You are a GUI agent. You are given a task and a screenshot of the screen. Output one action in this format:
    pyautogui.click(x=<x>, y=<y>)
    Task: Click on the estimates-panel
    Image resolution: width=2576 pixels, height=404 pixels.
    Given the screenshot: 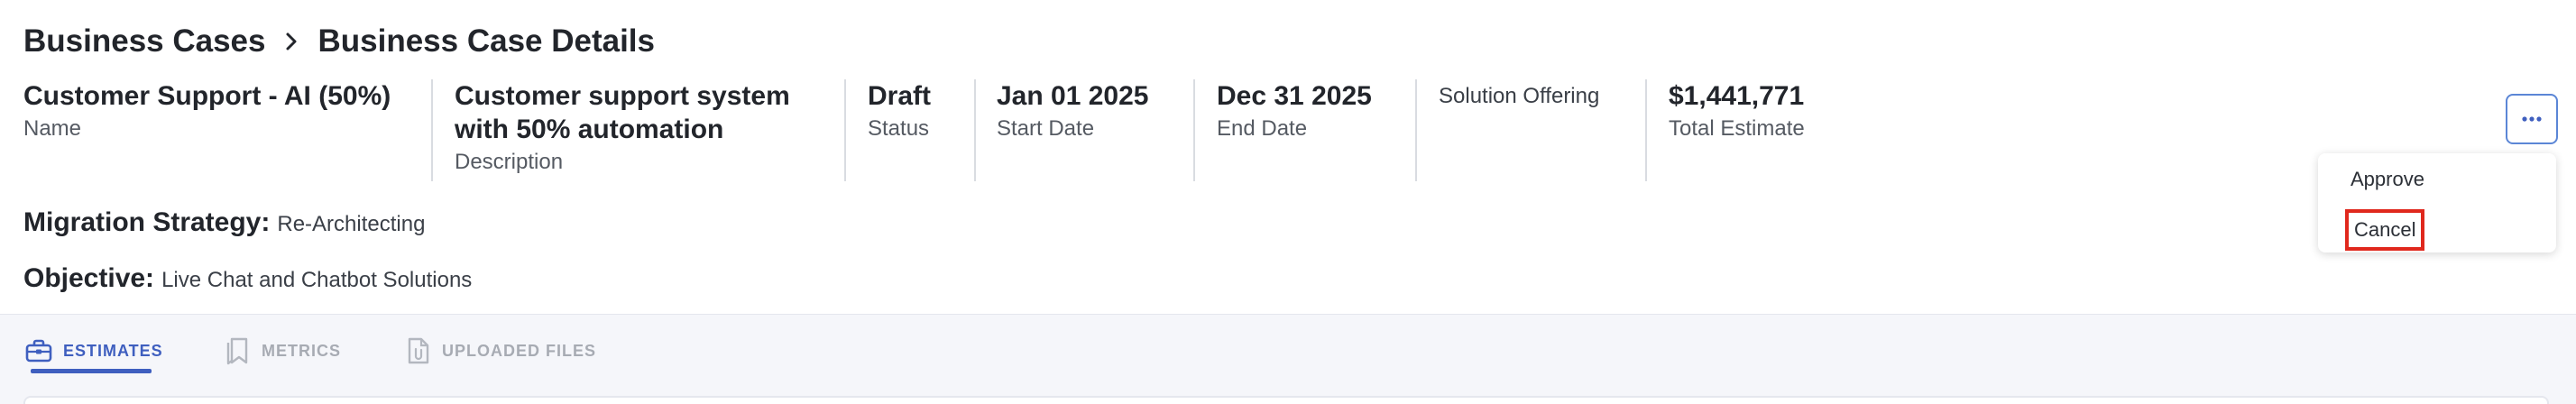 What is the action you would take?
    pyautogui.click(x=1286, y=400)
    